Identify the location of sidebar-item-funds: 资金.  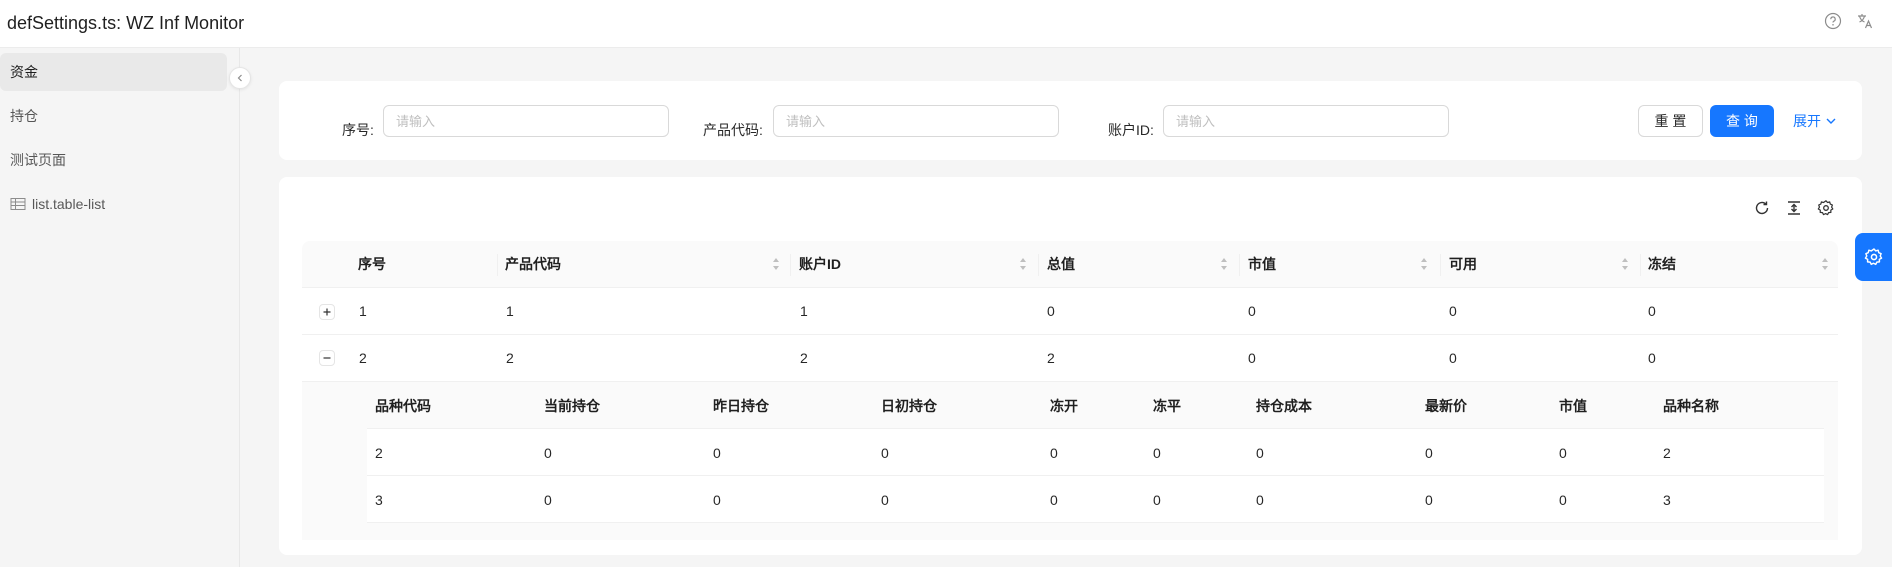
(113, 72).